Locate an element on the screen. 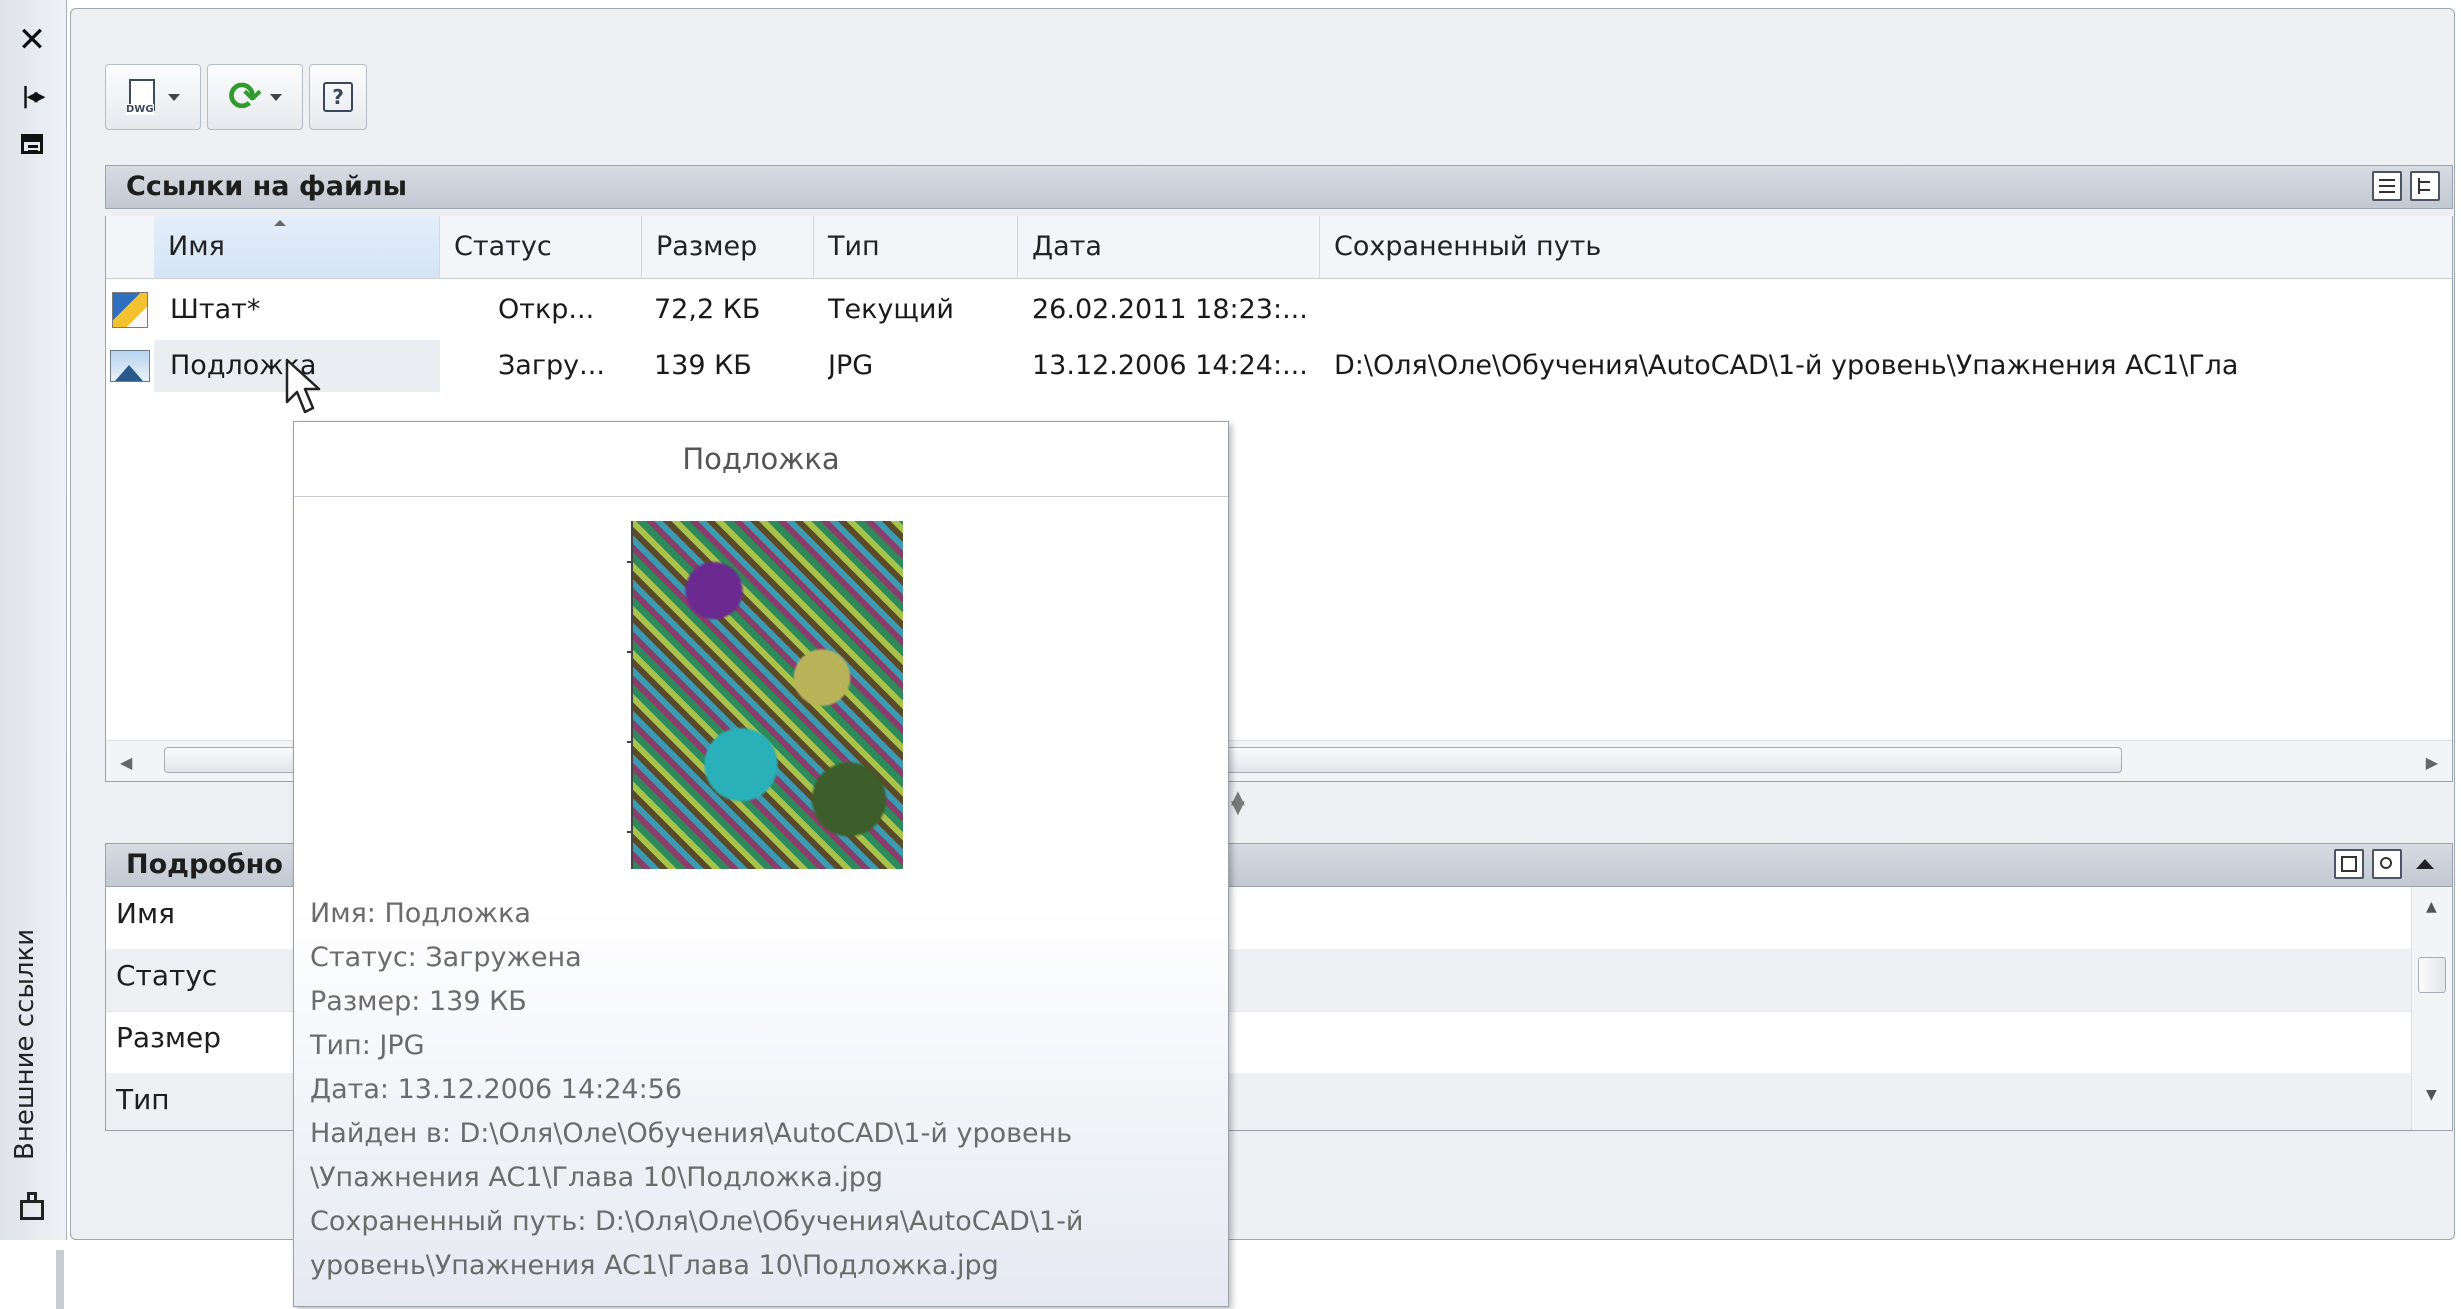 This screenshot has height=1309, width=2461. file-references-title: Ссылки на файлы is located at coordinates (267, 186).